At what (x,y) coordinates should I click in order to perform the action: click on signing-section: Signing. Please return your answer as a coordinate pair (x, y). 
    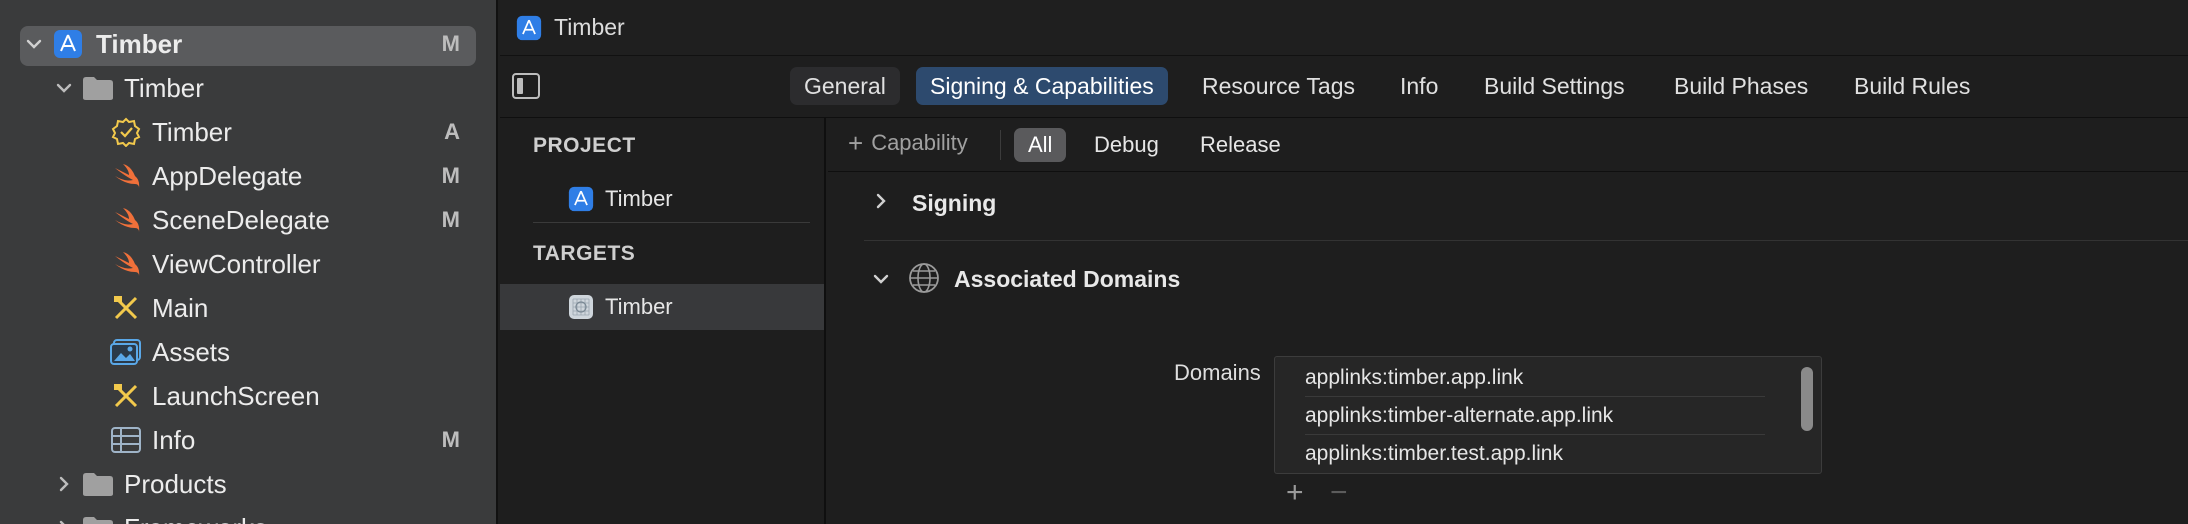
    Looking at the image, I should click on (1508, 207).